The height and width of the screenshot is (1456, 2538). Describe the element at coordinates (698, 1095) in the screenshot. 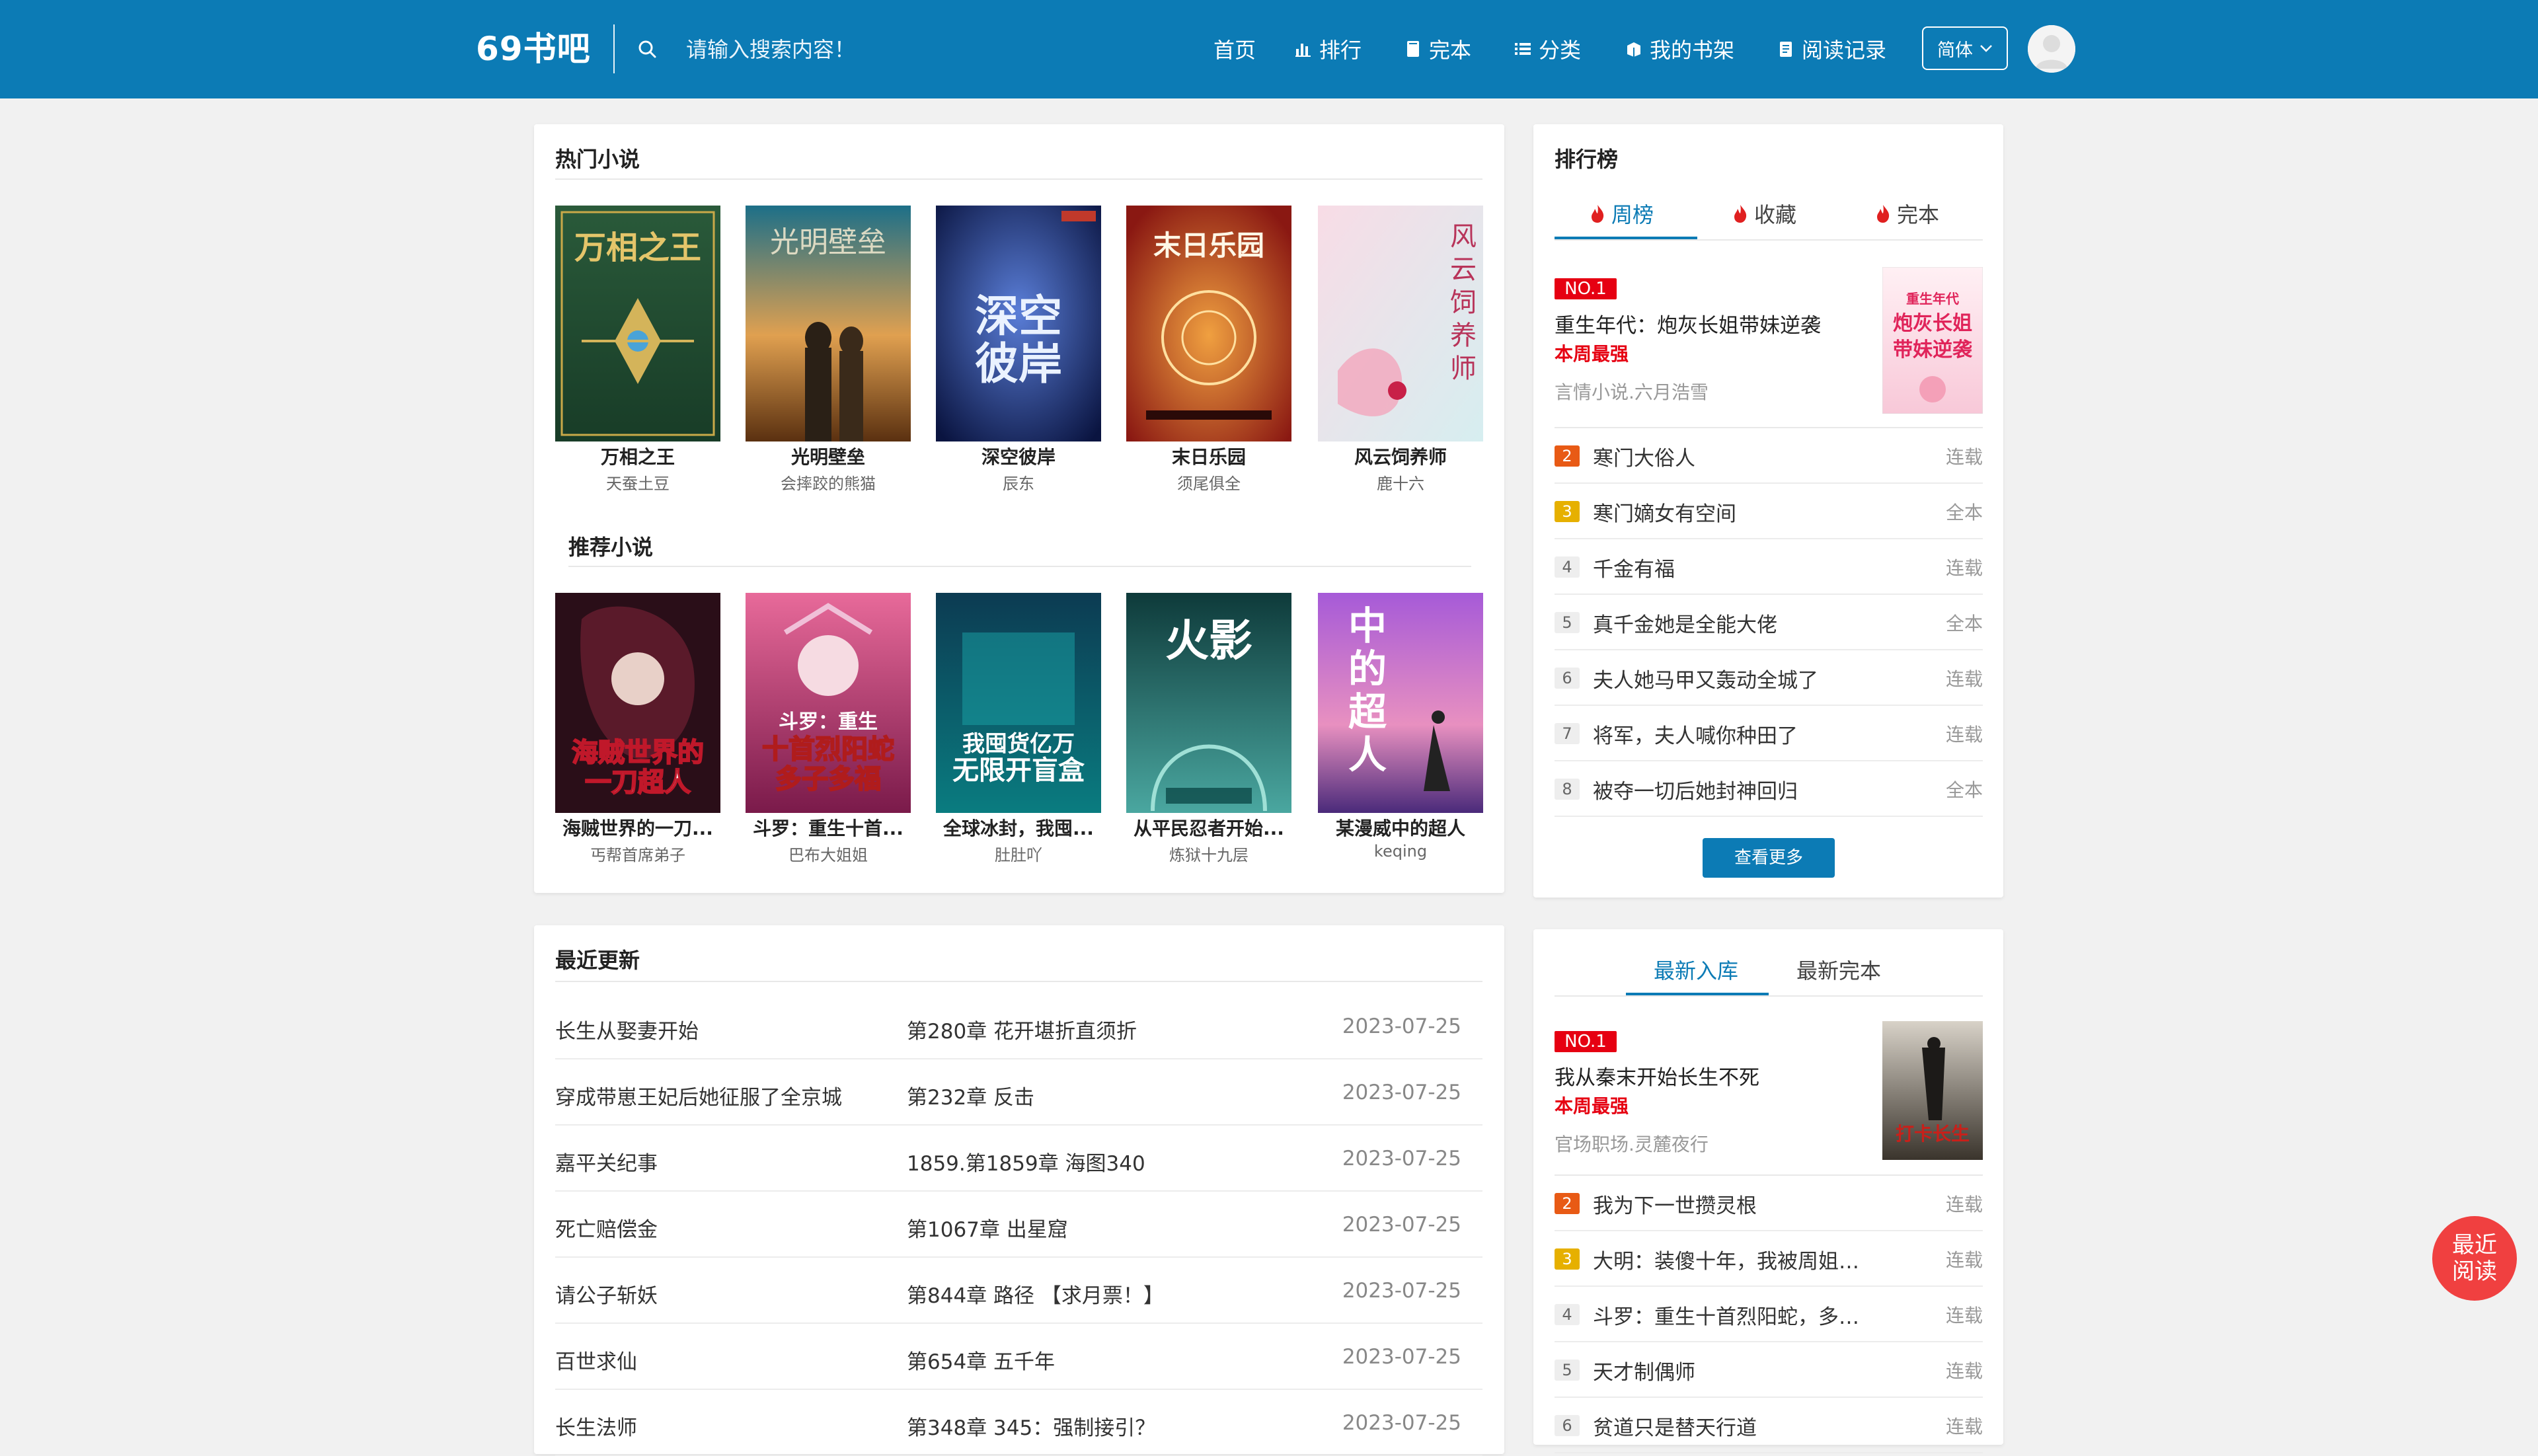

I see `update-book-name: 穿成带崽王妃后她征服了全京城` at that location.